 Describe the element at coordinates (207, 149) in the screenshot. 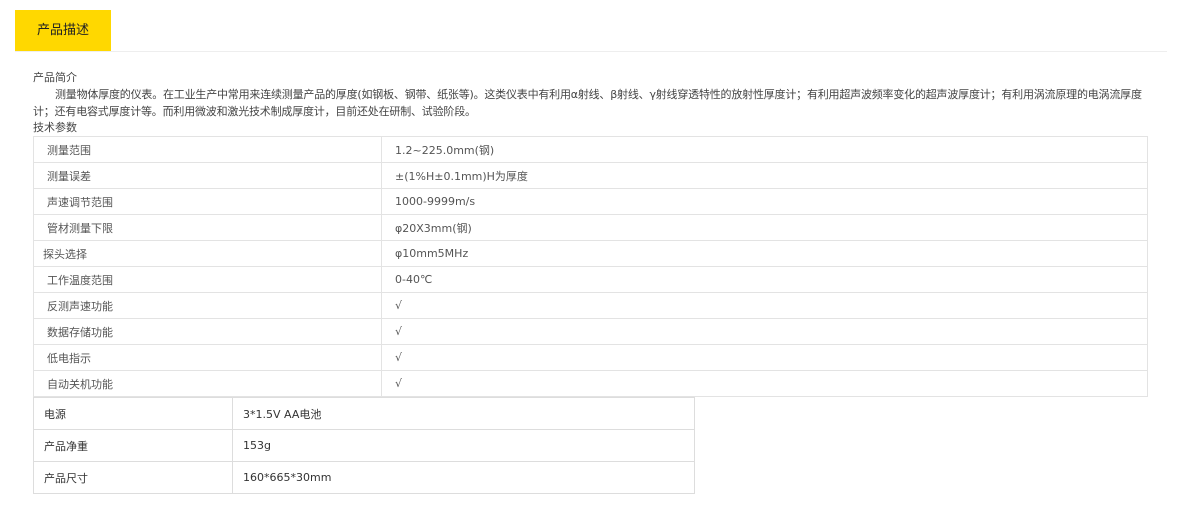

I see `spec-key: 测量范围` at that location.